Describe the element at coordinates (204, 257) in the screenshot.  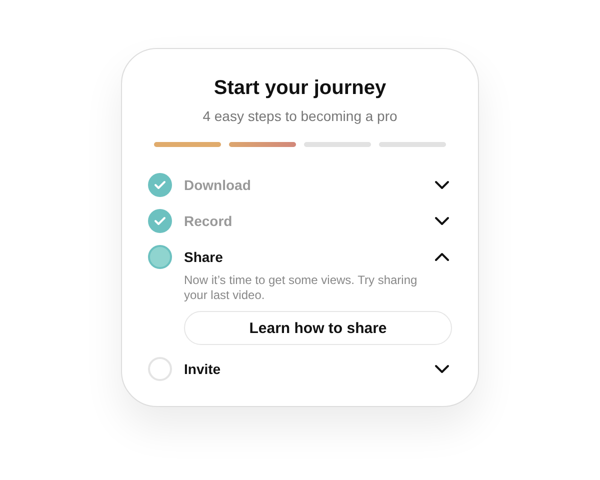
I see `step-label: Share` at that location.